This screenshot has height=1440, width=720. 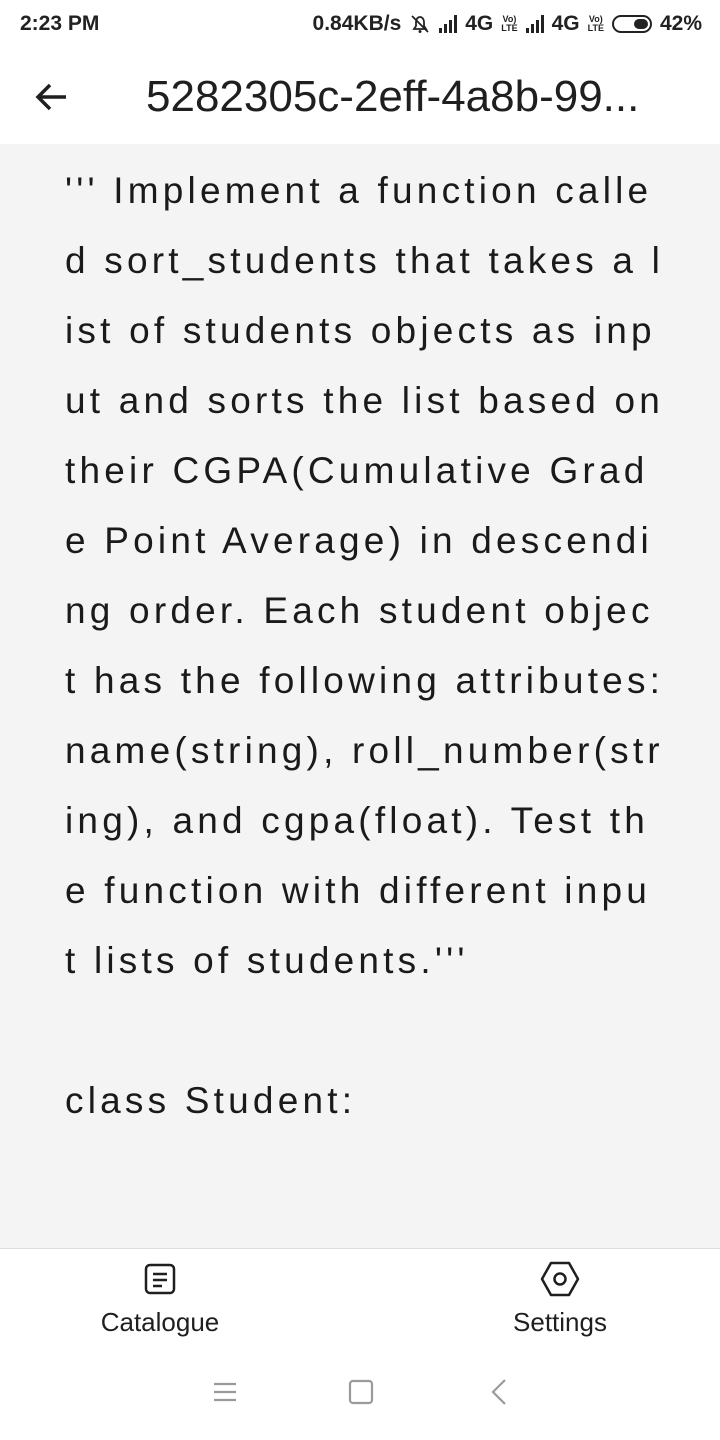 What do you see at coordinates (225, 1392) in the screenshot?
I see `menu-icon` at bounding box center [225, 1392].